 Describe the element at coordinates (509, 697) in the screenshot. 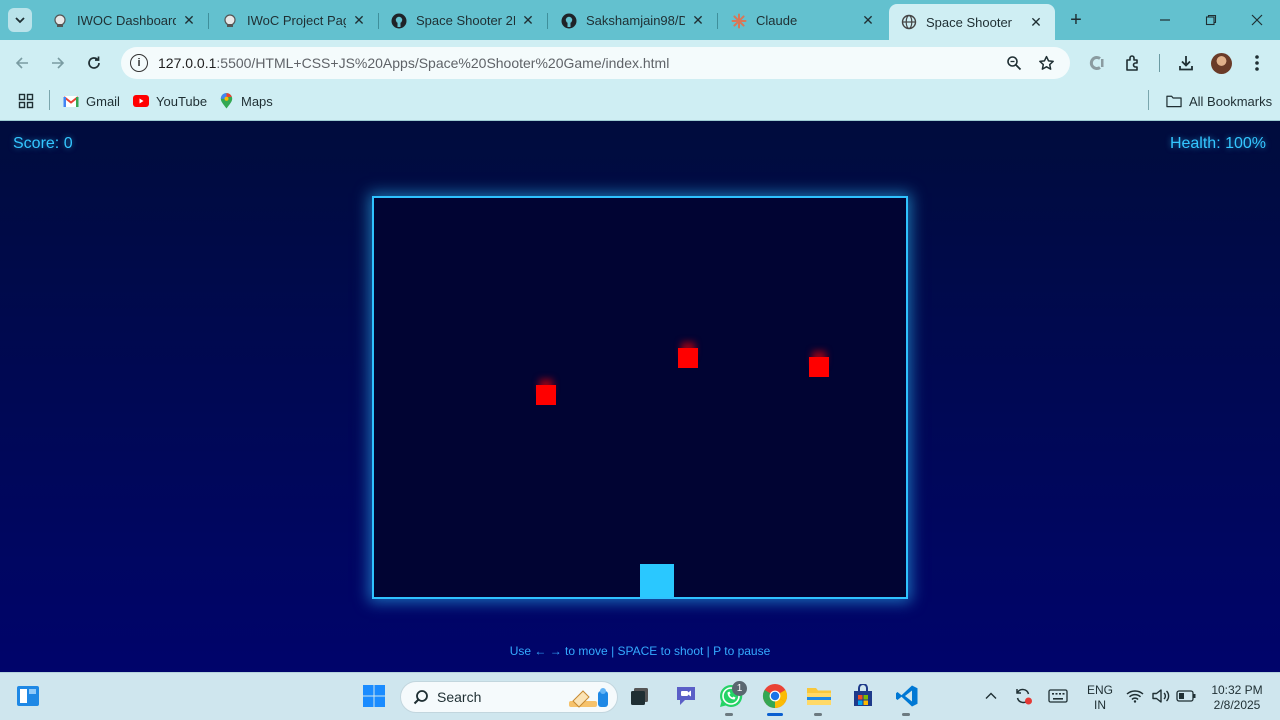

I see `taskbar-search: Search` at that location.